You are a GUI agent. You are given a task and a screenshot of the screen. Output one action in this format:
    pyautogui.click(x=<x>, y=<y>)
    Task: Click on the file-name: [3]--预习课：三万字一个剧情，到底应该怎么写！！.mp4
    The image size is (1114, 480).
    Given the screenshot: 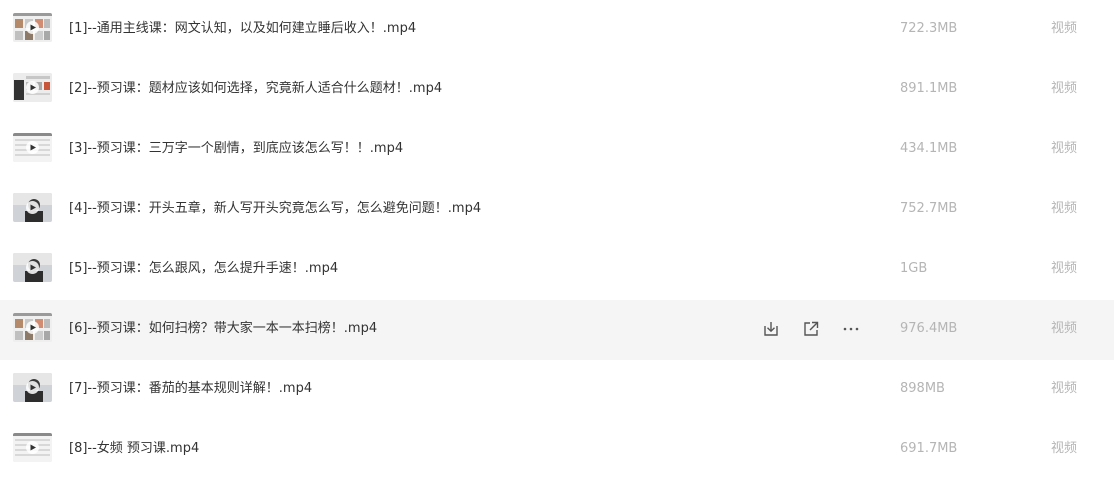 What is the action you would take?
    pyautogui.click(x=236, y=150)
    